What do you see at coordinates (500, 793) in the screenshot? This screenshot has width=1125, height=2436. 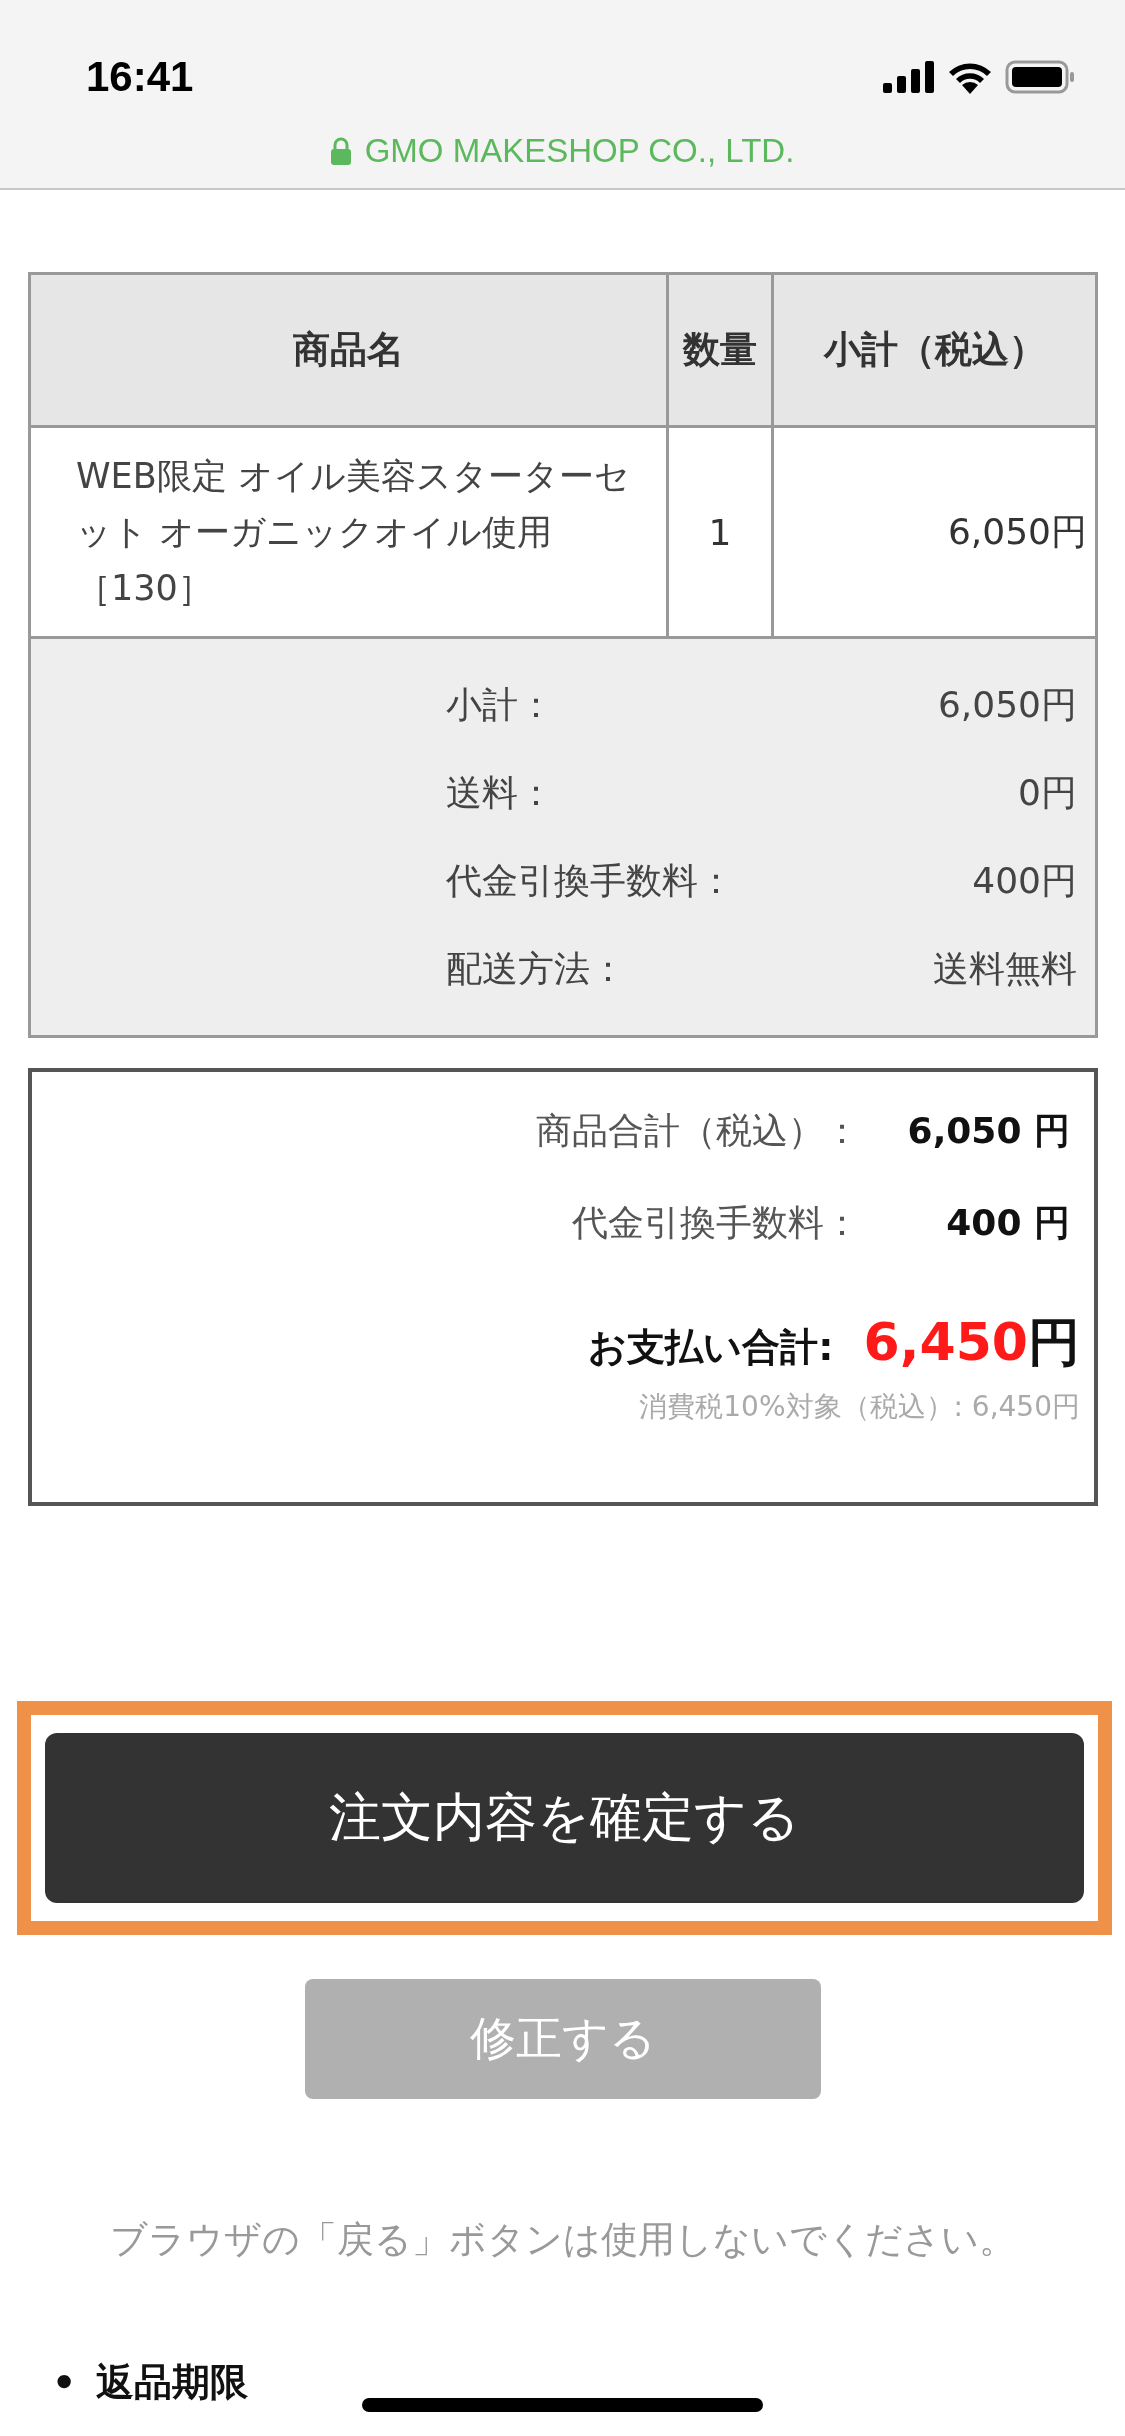 I see `summary-label: 送料：` at bounding box center [500, 793].